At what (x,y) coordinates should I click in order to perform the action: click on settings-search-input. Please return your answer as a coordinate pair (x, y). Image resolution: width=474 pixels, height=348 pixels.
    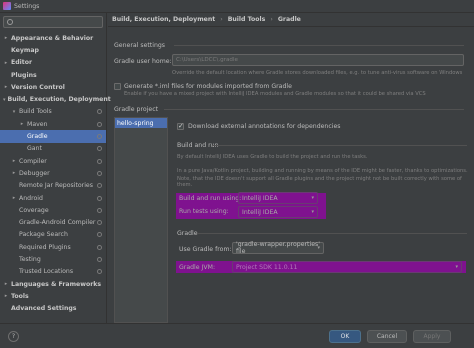
    Looking at the image, I should click on (53, 22).